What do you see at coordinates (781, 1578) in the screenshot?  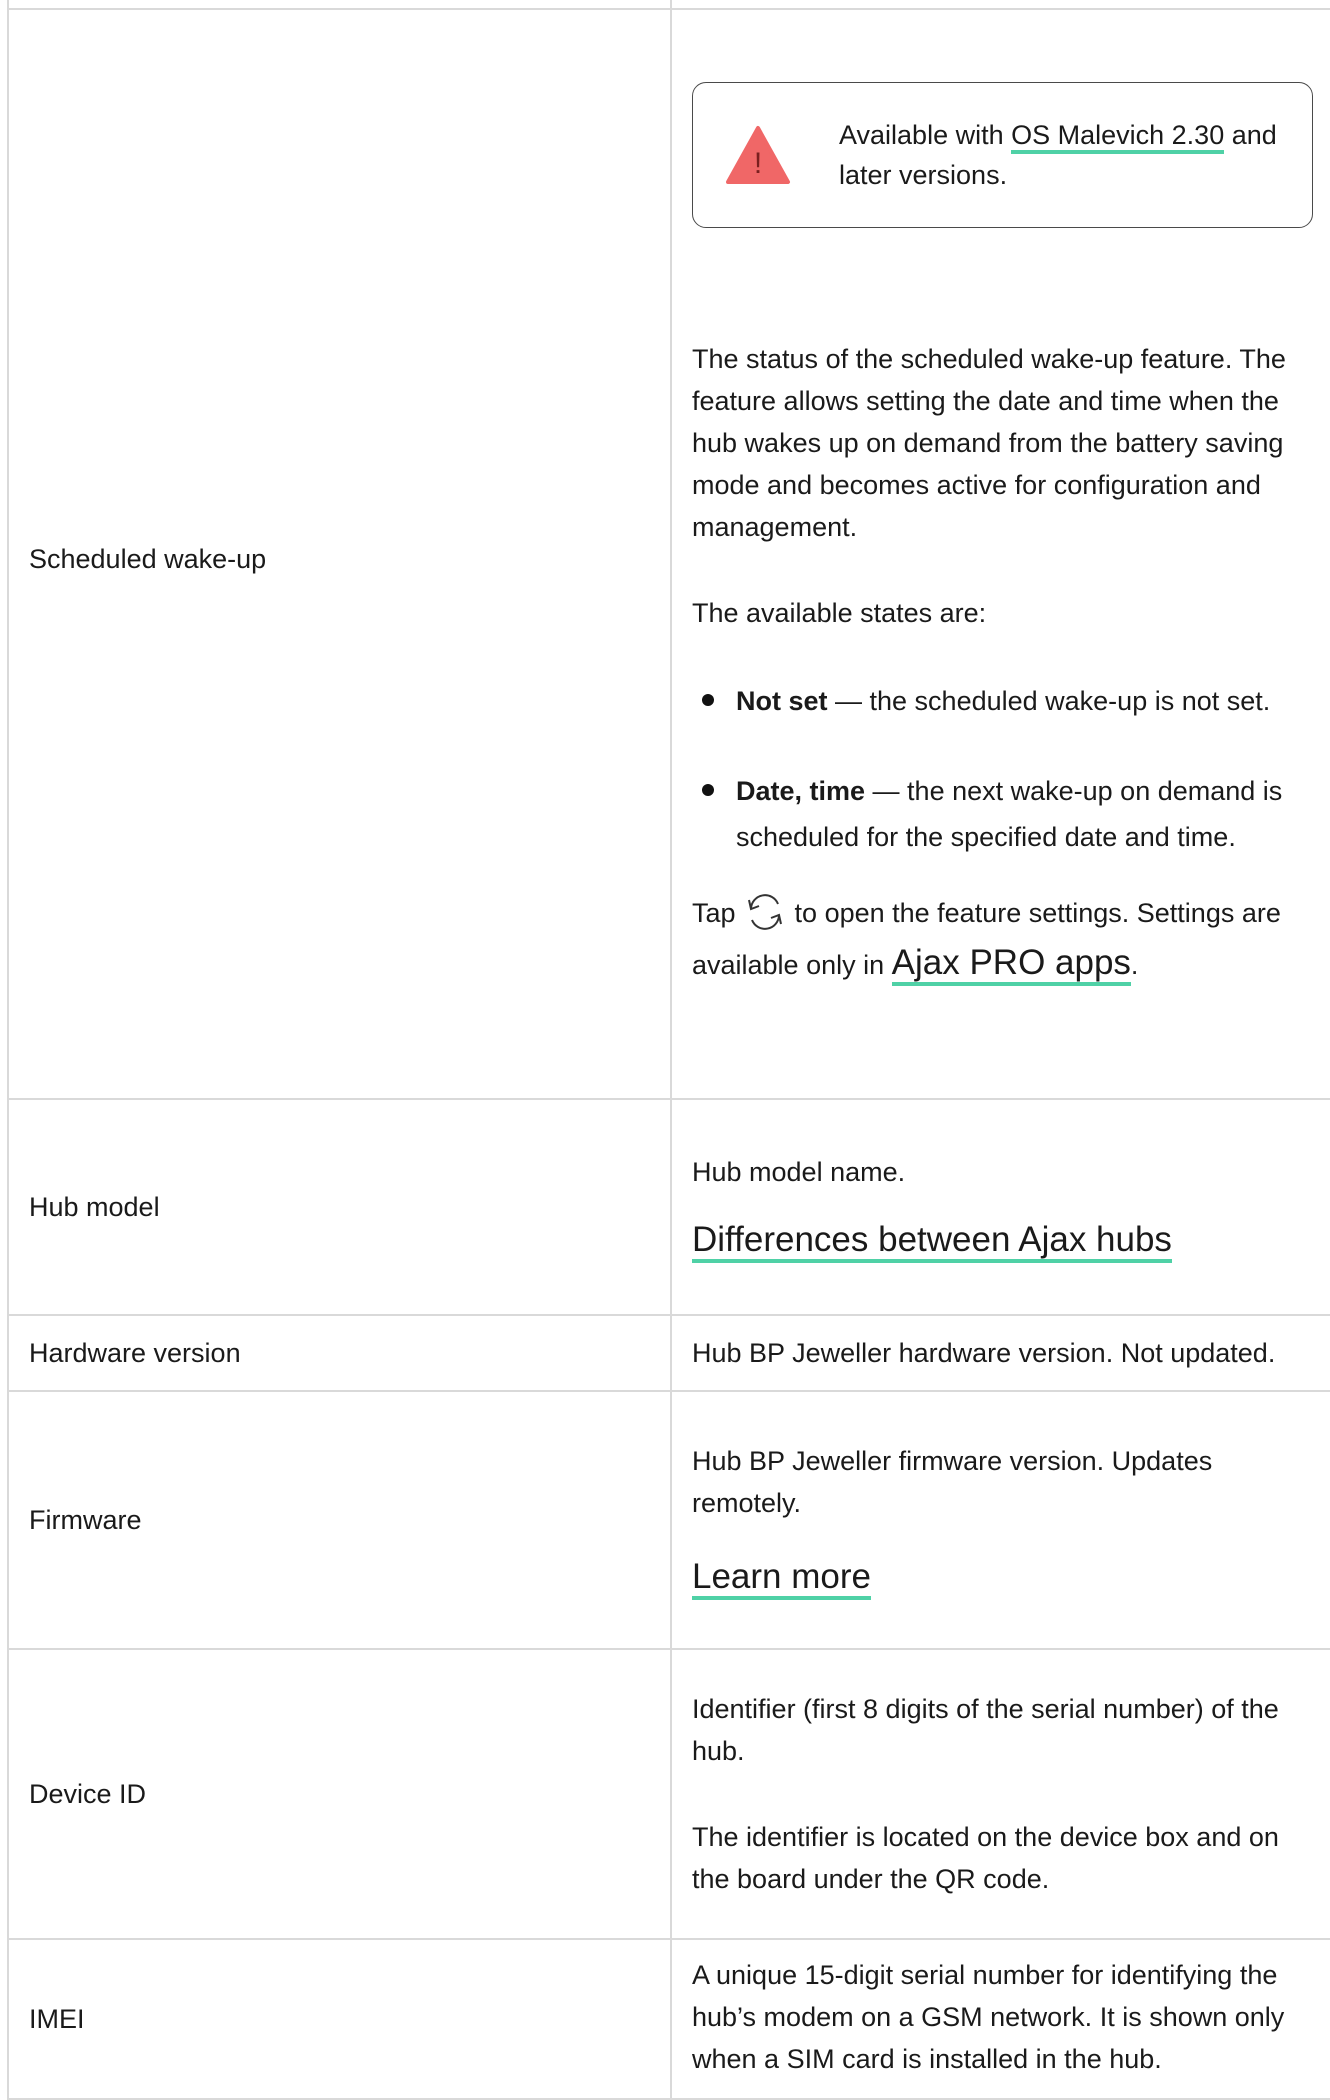 I see `learn-more-link: Learn more` at bounding box center [781, 1578].